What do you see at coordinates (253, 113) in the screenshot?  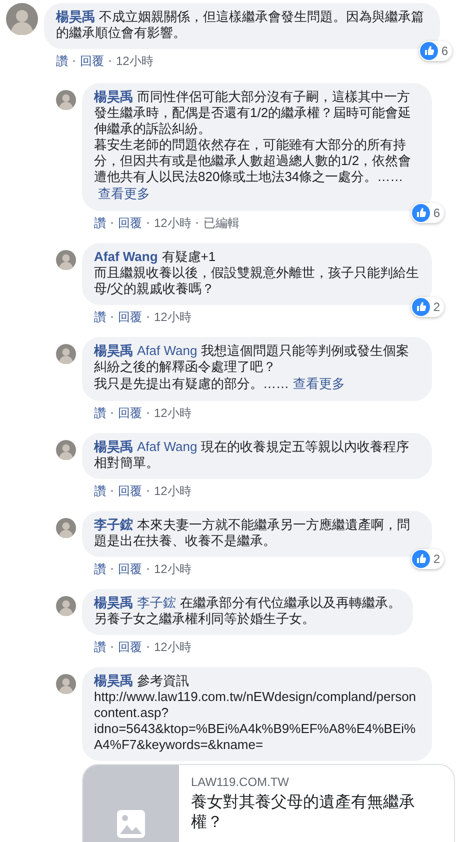 I see `comment-text: 楊昊禹 而同性伴侶可能大部分沒有子嗣，這樣其中一方發生繼承時，配偶是否還有1/2的繼承權？屆時可能會延伸繼承的訴訟糾紛。` at bounding box center [253, 113].